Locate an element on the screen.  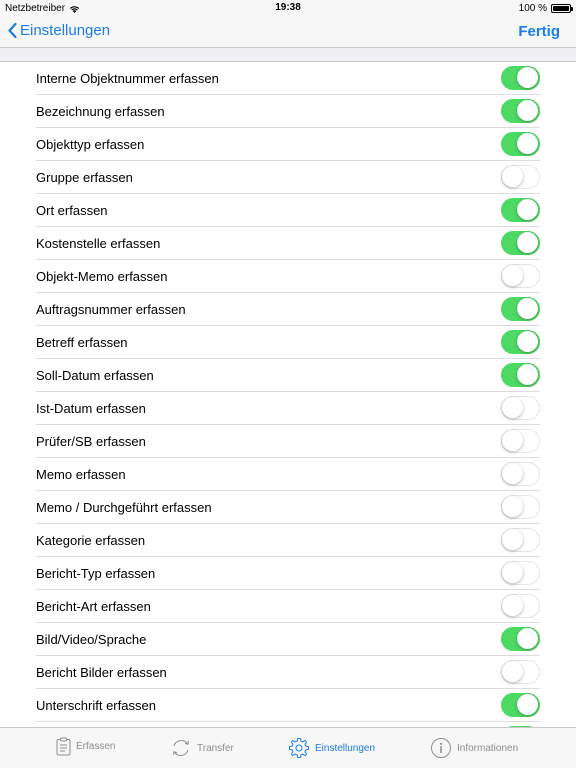
battery-group: 100 % is located at coordinates (545, 8).